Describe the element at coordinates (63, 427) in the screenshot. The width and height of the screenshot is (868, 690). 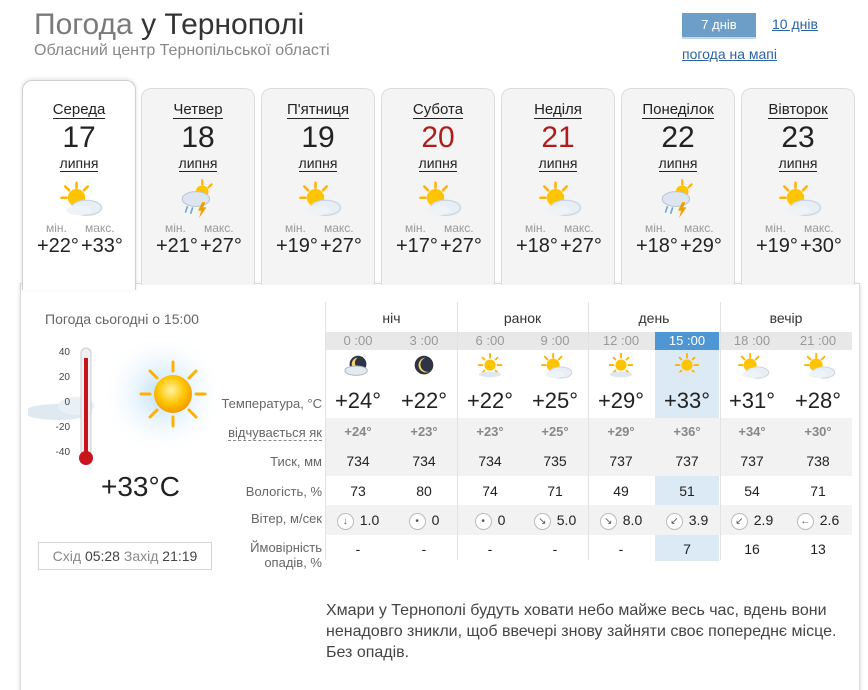
I see `scale-label: -20` at that location.